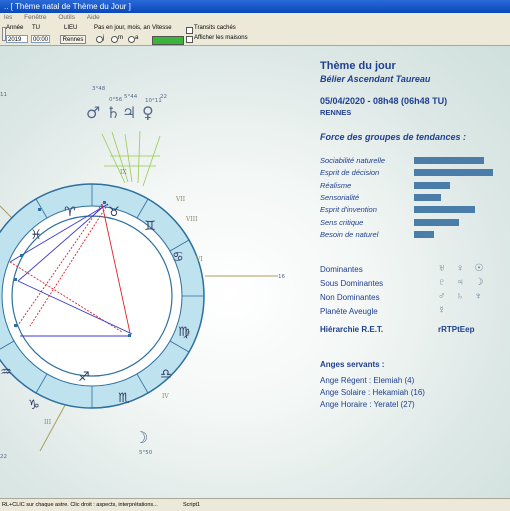 Image resolution: width=510 pixels, height=511 pixels. Describe the element at coordinates (281, 277) in the screenshot. I see `degree-label: 16` at that location.